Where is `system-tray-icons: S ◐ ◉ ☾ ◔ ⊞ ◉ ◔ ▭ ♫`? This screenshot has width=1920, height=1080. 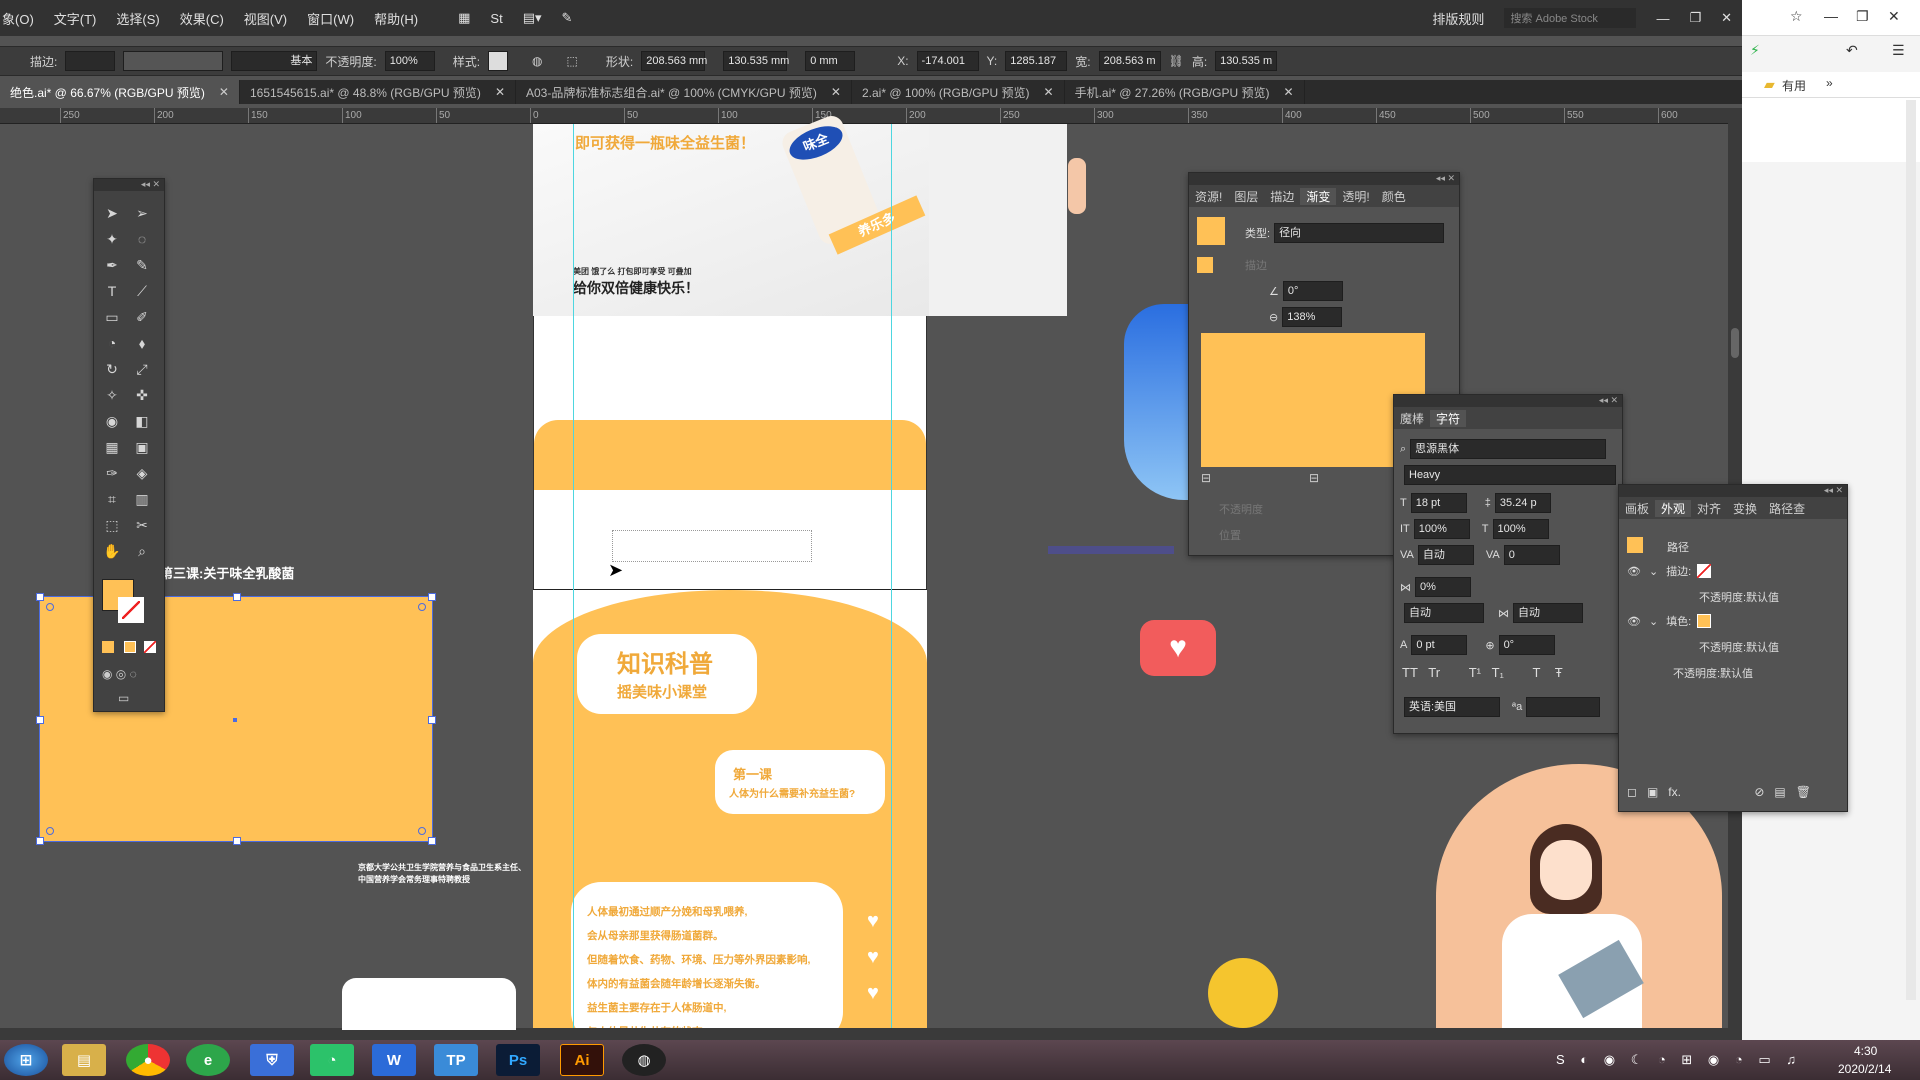
system-tray-icons: S ◐ ◉ ☾ ◔ ⊞ ◉ ◔ ▭ ♫ is located at coordinates (1679, 1060).